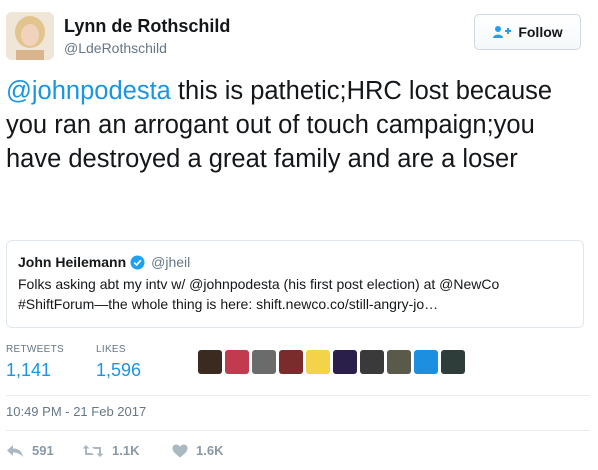  I want to click on mention-link: @johnpodesta, so click(88, 91).